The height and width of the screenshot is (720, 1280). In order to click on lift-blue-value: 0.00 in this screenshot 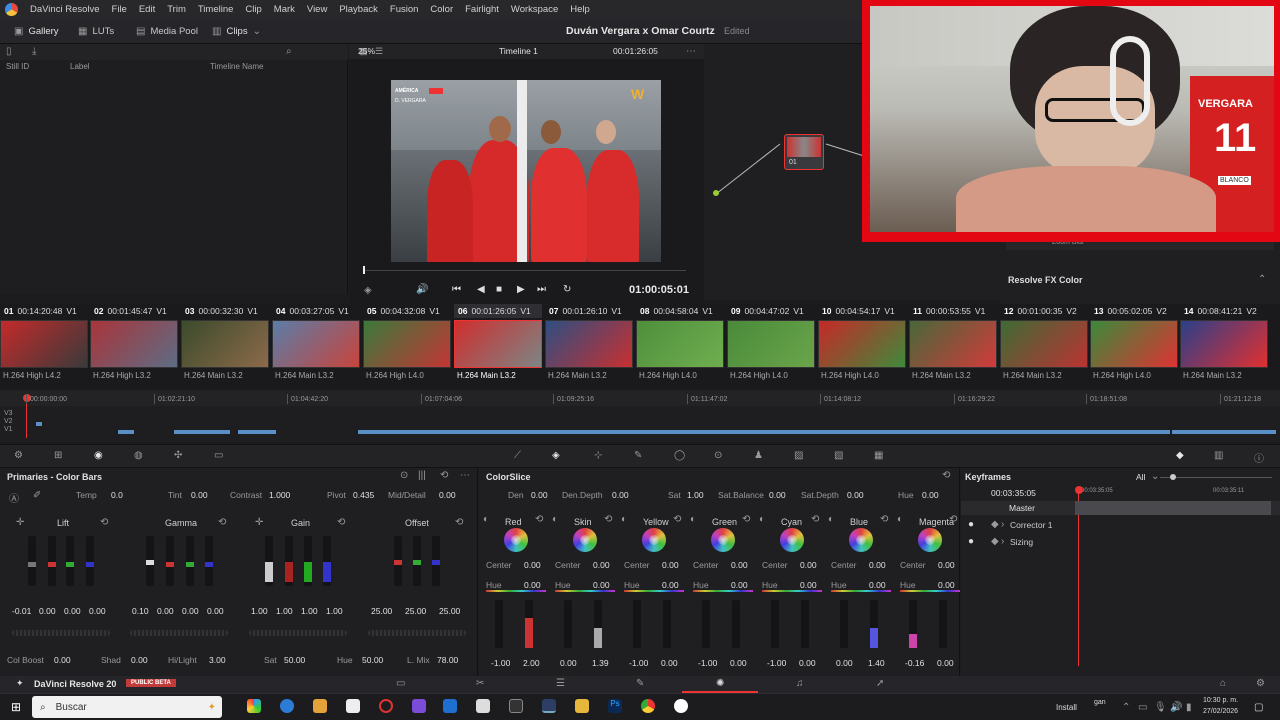, I will do `click(97, 611)`.